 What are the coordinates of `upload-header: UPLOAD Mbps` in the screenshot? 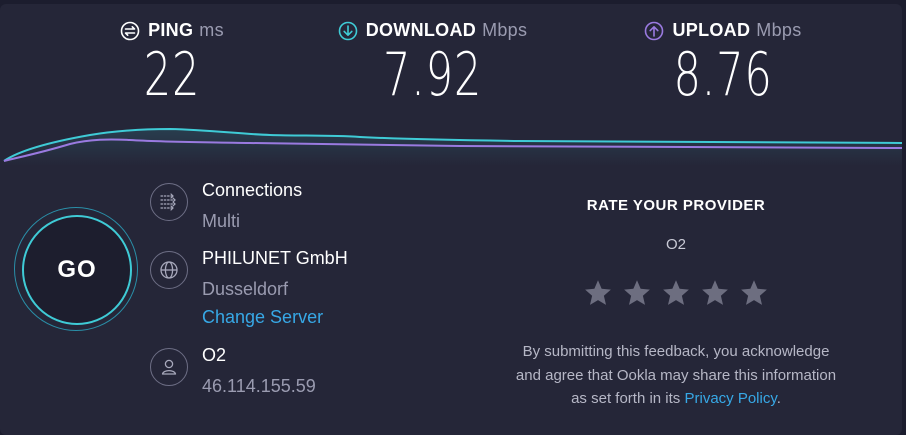 It's located at (723, 30).